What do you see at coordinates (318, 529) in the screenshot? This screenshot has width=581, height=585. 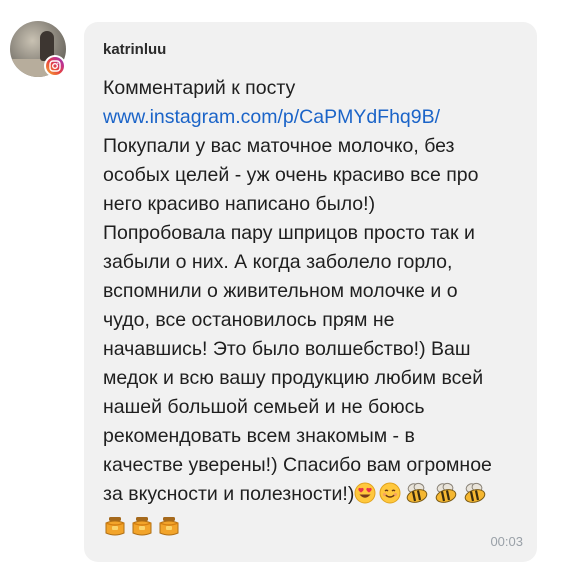 I see `emoji-row` at bounding box center [318, 529].